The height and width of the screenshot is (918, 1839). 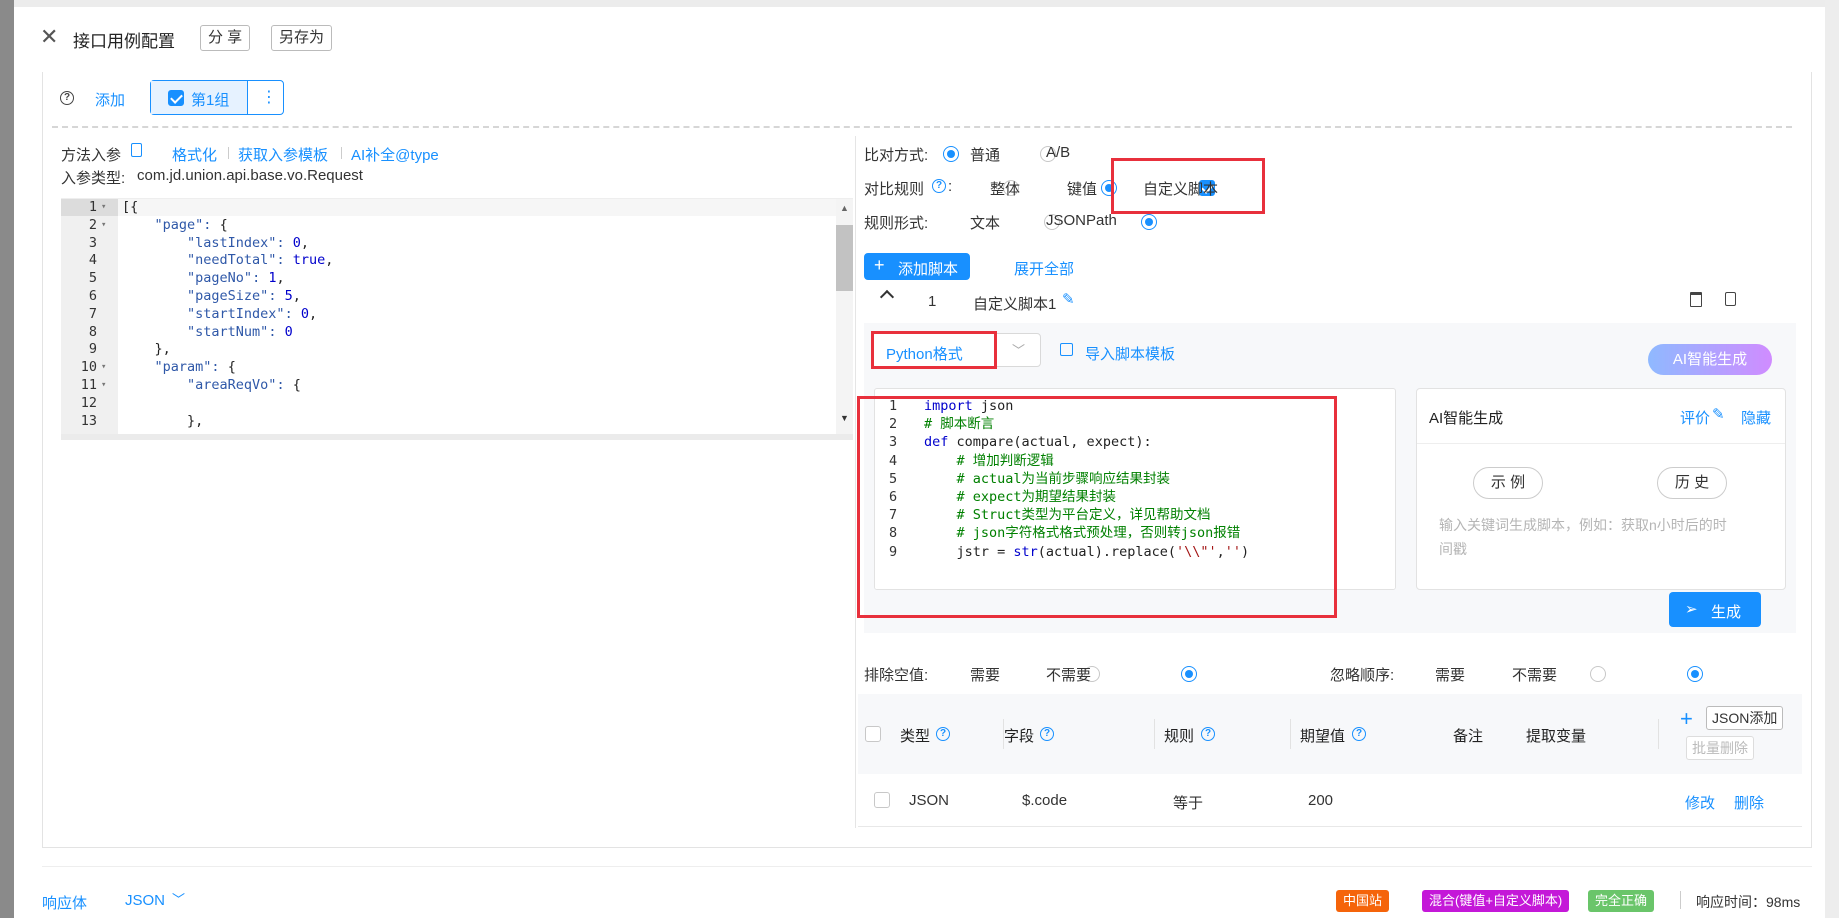 What do you see at coordinates (67, 97) in the screenshot?
I see `help-icon: ?` at bounding box center [67, 97].